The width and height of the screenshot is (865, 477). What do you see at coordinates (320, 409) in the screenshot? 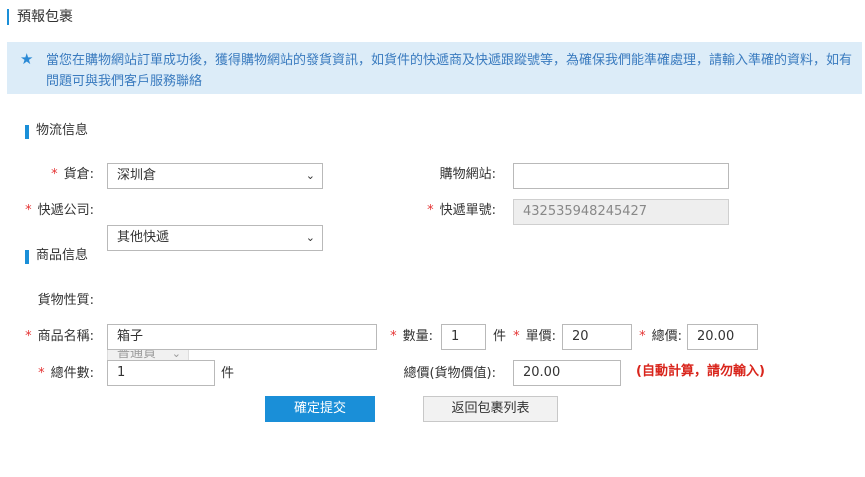
I see `submit-button: 確定提交` at bounding box center [320, 409].